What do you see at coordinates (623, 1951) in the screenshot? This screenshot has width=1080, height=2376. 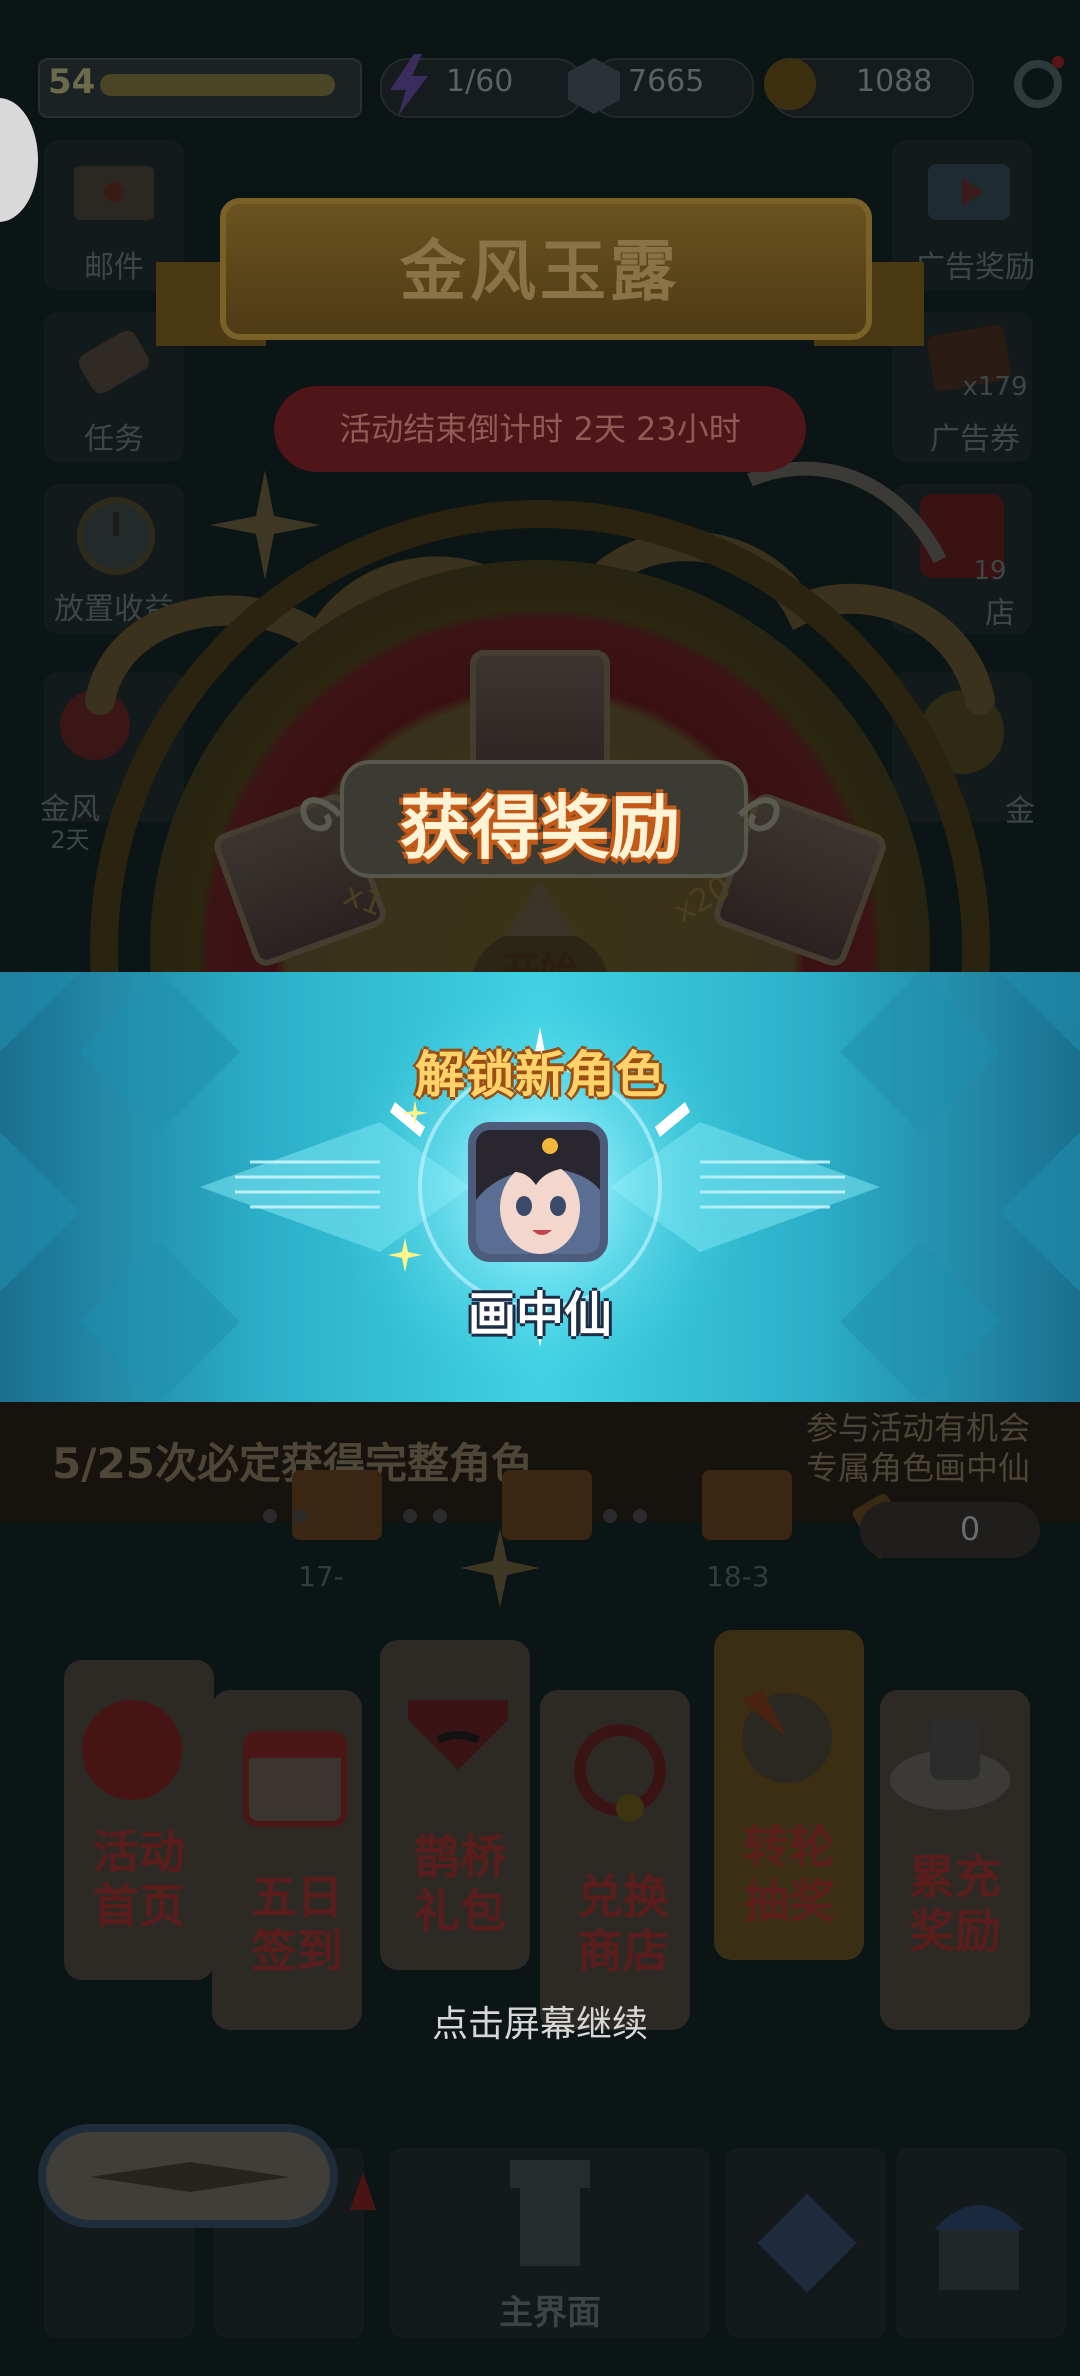 I see `nav-card-label: 商店` at bounding box center [623, 1951].